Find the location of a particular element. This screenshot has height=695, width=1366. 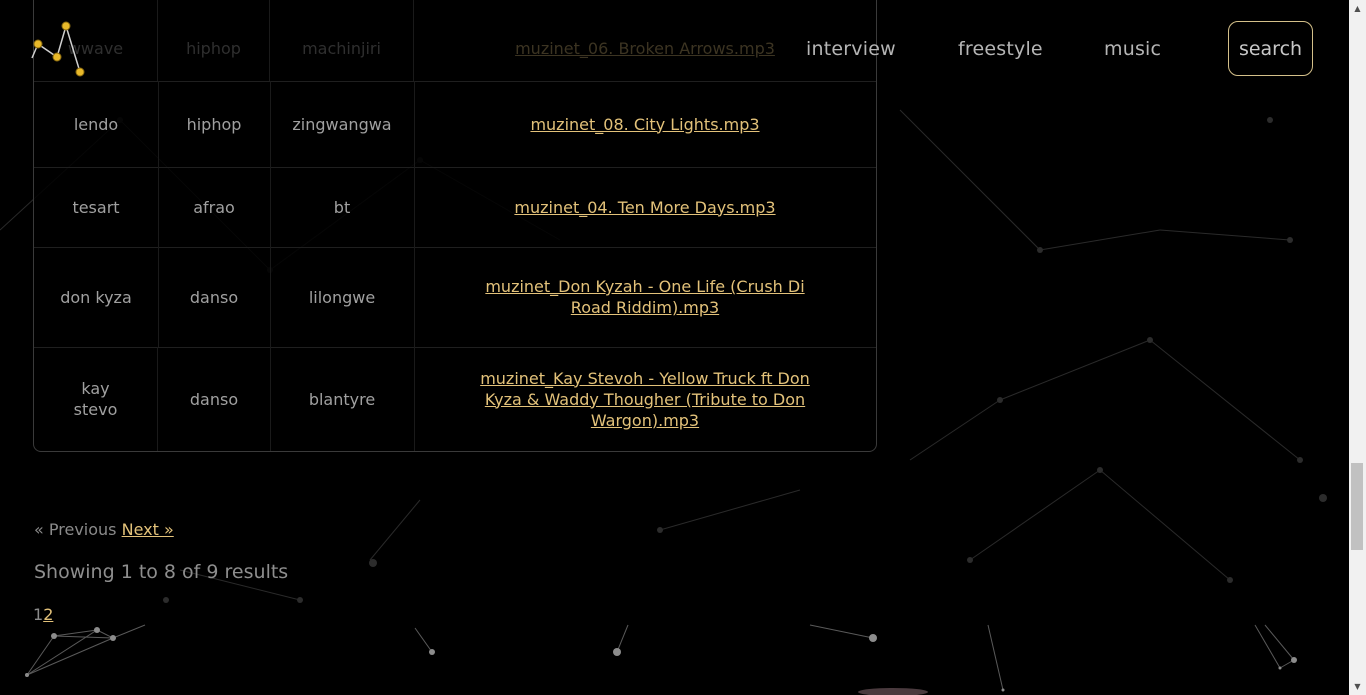

scroll-up-arrow-icon: ▲ is located at coordinates (1357, 8).